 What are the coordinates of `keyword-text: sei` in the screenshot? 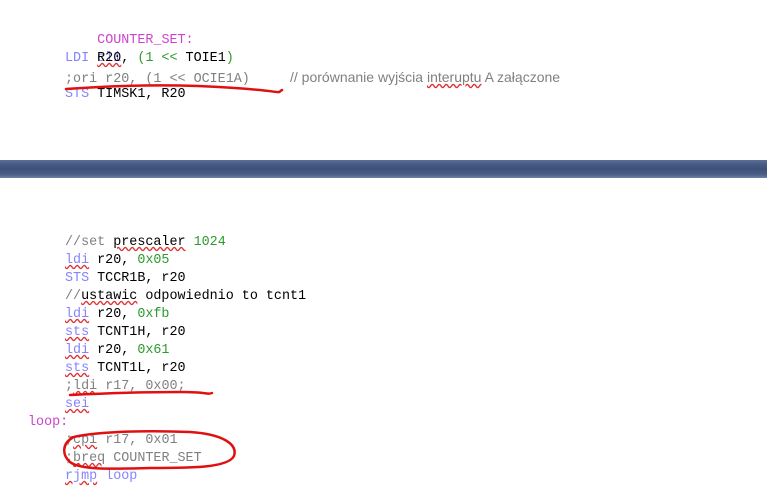 It's located at (77, 404).